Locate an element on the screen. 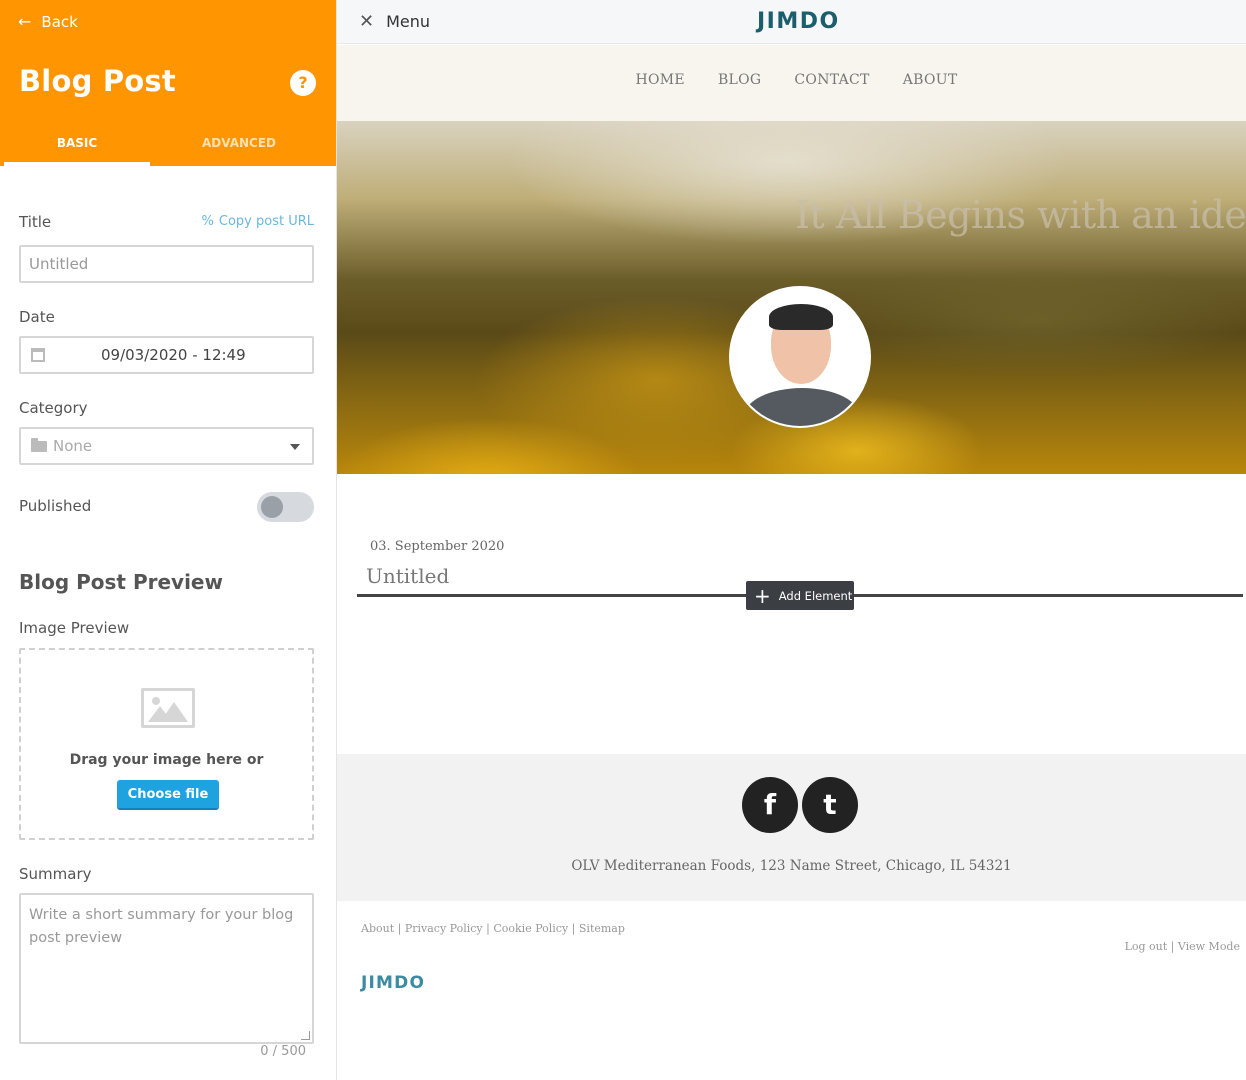  image-placeholder-icon is located at coordinates (168, 708).